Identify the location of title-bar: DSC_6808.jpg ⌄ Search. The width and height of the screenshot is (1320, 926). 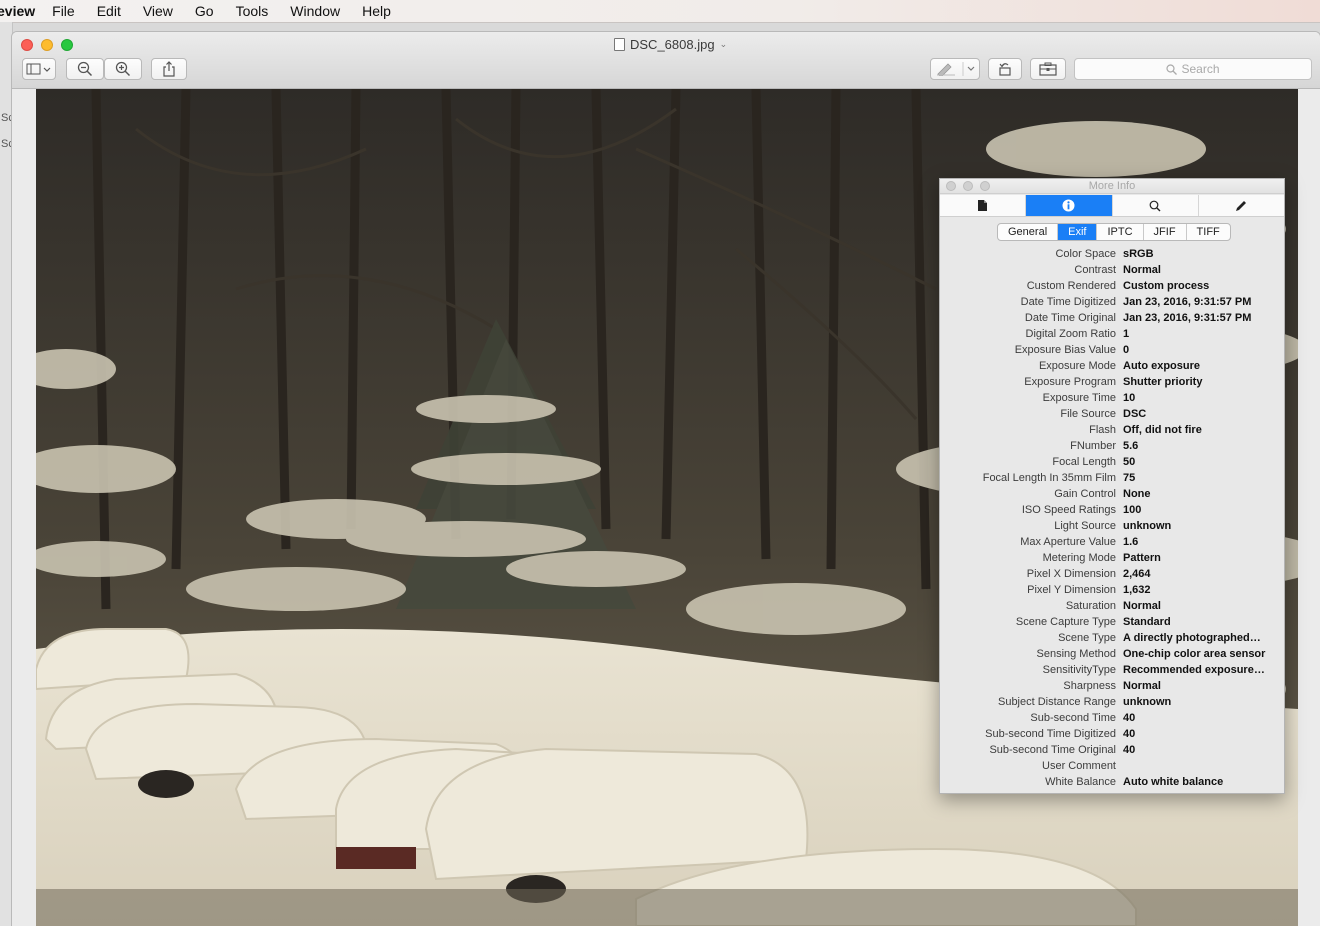
(666, 60).